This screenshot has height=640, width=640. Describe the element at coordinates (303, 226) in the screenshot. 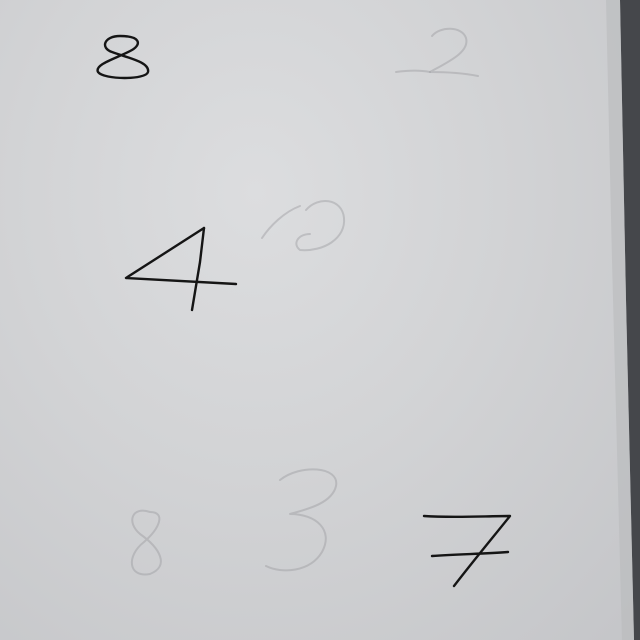

I see `ghost-digit-2-middle` at that location.